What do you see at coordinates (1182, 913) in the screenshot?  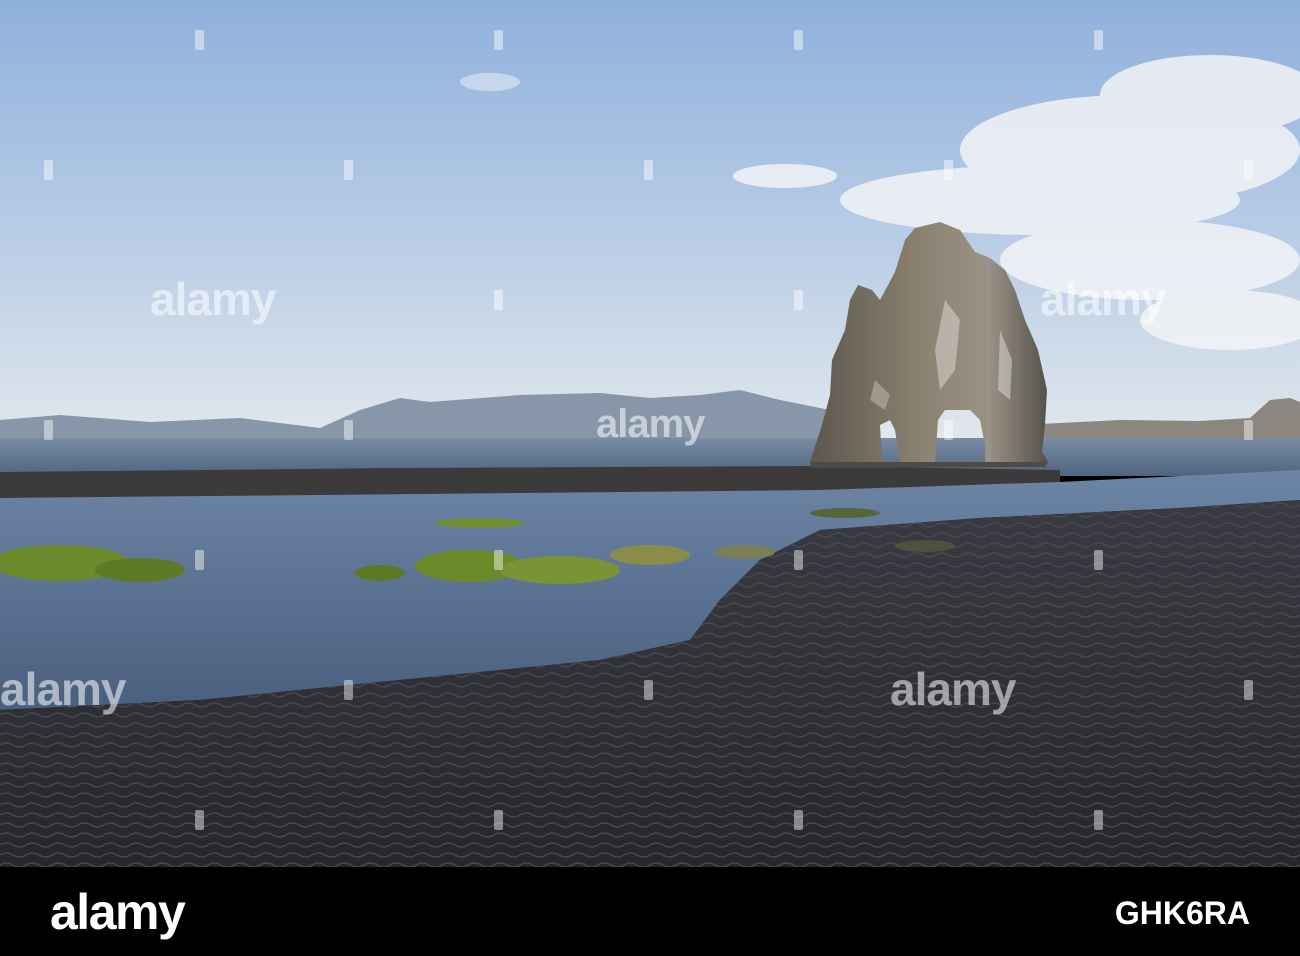 I see `image-code: GHK6RA` at bounding box center [1182, 913].